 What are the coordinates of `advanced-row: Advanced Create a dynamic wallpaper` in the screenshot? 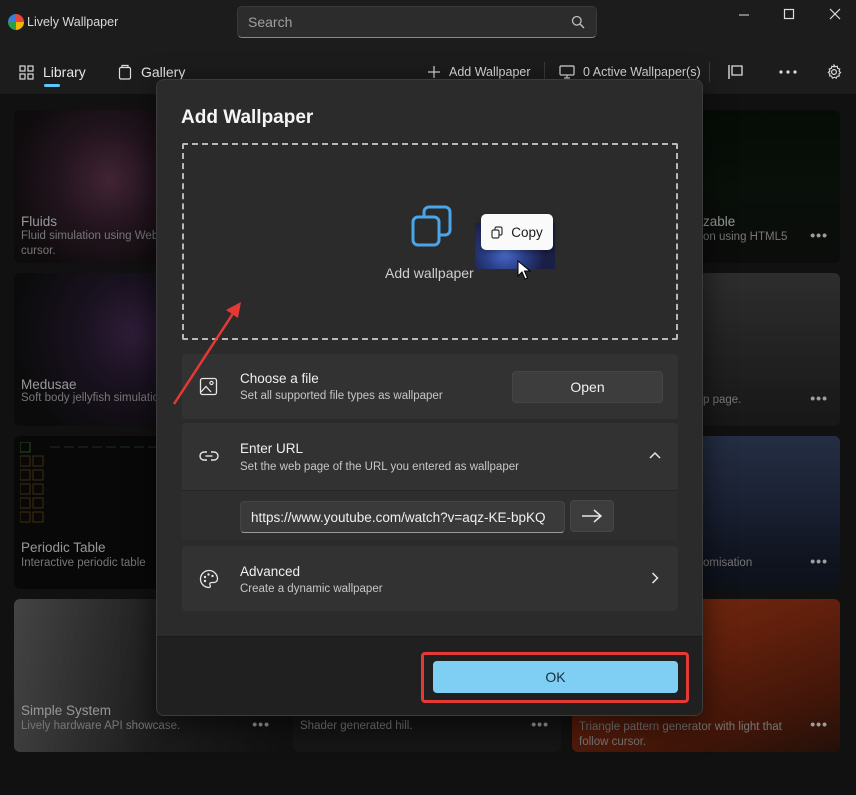 It's located at (430, 578).